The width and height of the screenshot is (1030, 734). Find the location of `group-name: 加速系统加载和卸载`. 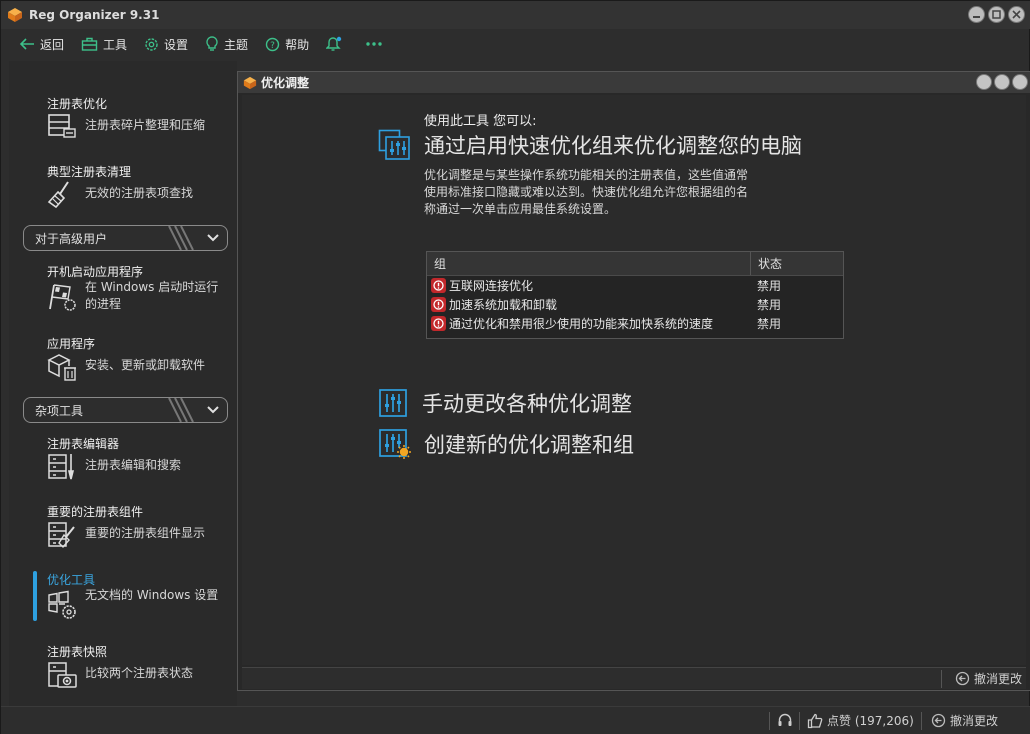

group-name: 加速系统加载和卸载 is located at coordinates (503, 305).